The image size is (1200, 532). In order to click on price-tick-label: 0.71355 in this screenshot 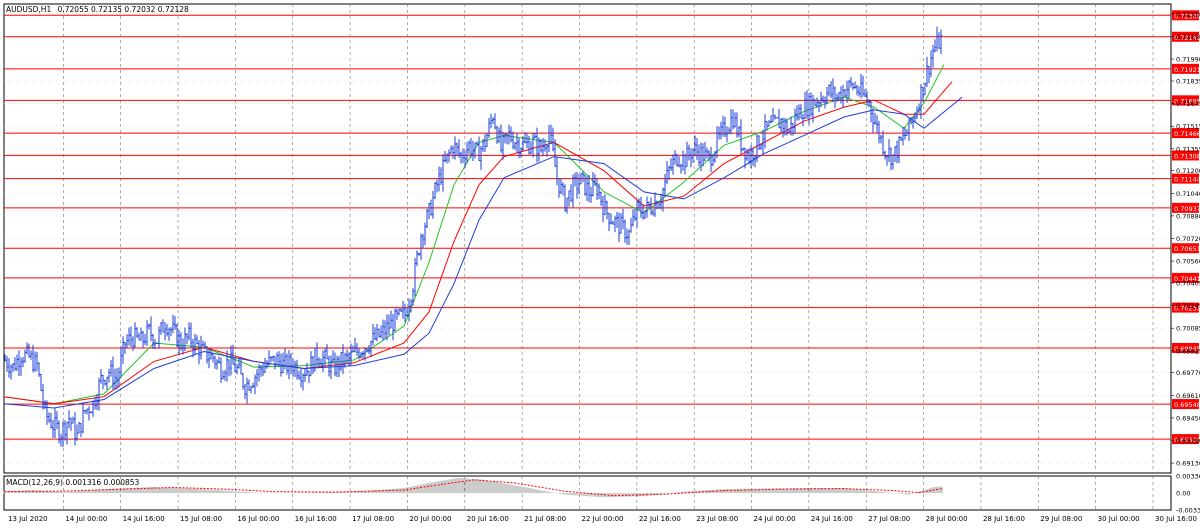, I will do `click(1188, 149)`.